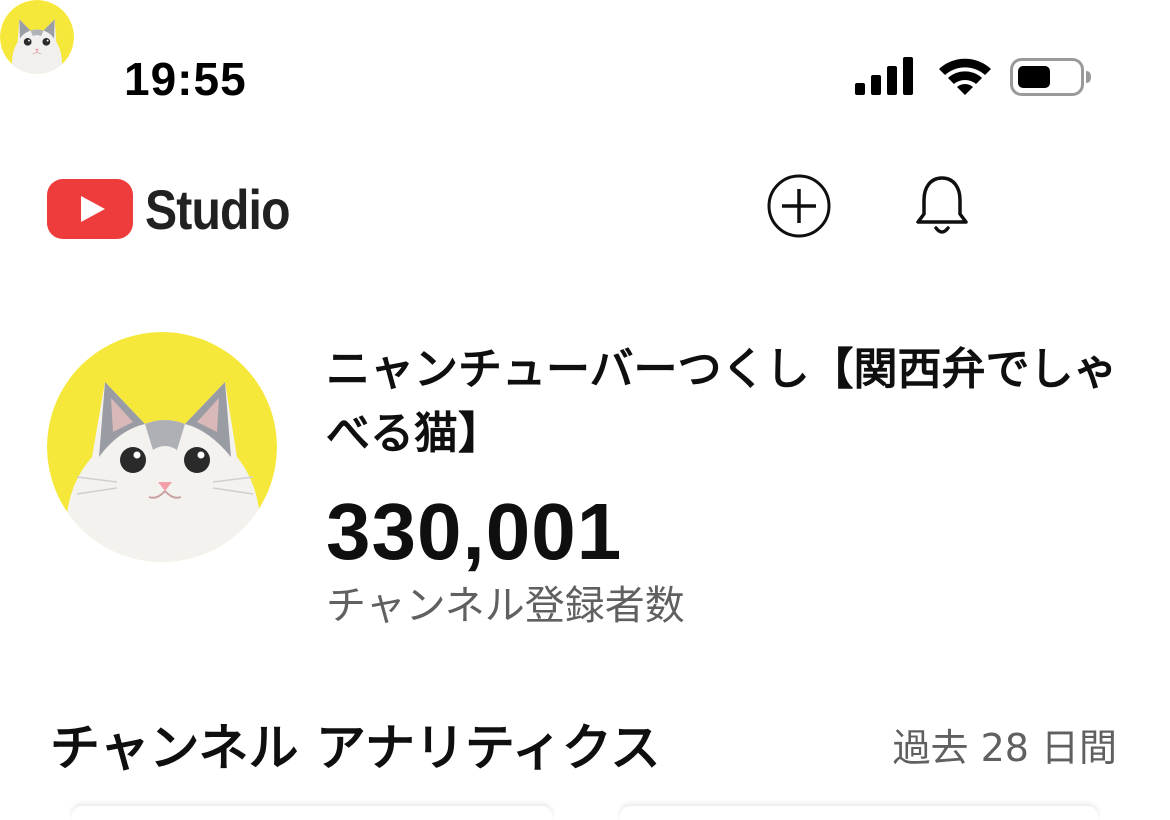  I want to click on channel-name: ニャンチューバーつくし【関西弁でしゃべる猫】, so click(722, 401).